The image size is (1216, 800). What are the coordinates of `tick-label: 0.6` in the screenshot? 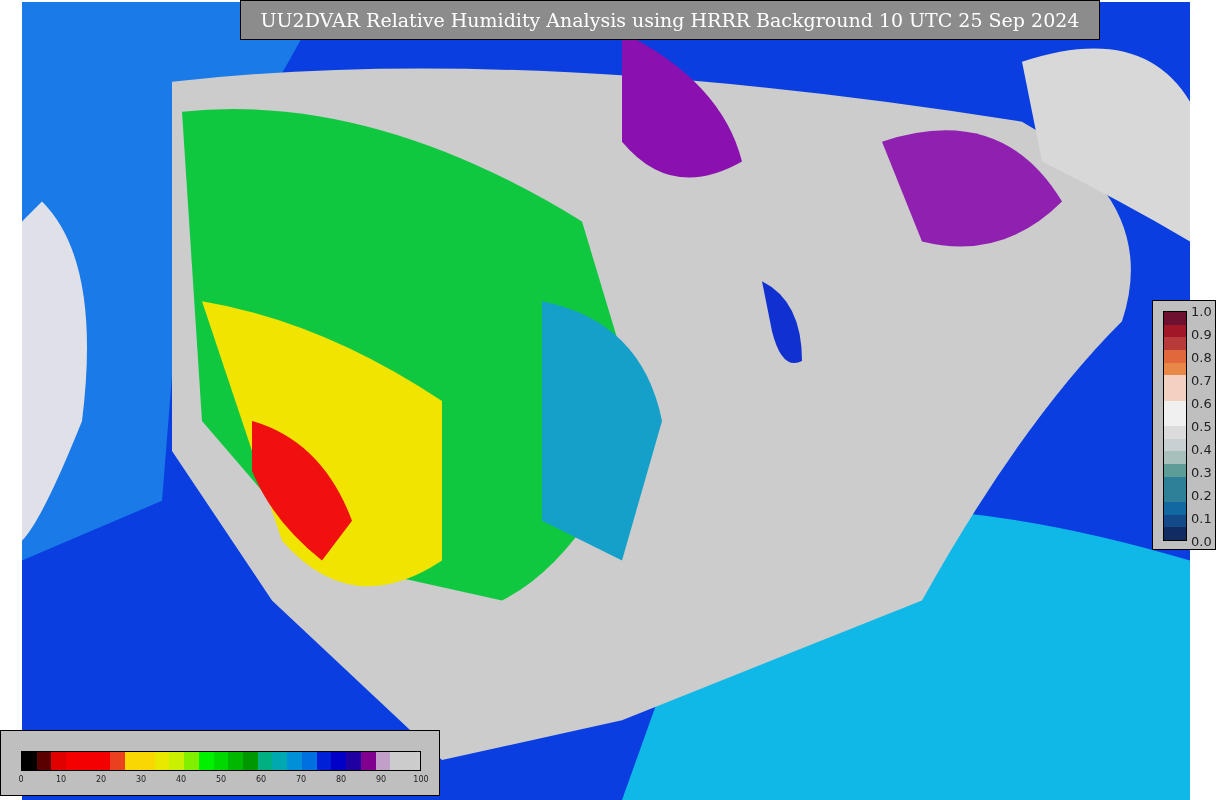 It's located at (1201, 403).